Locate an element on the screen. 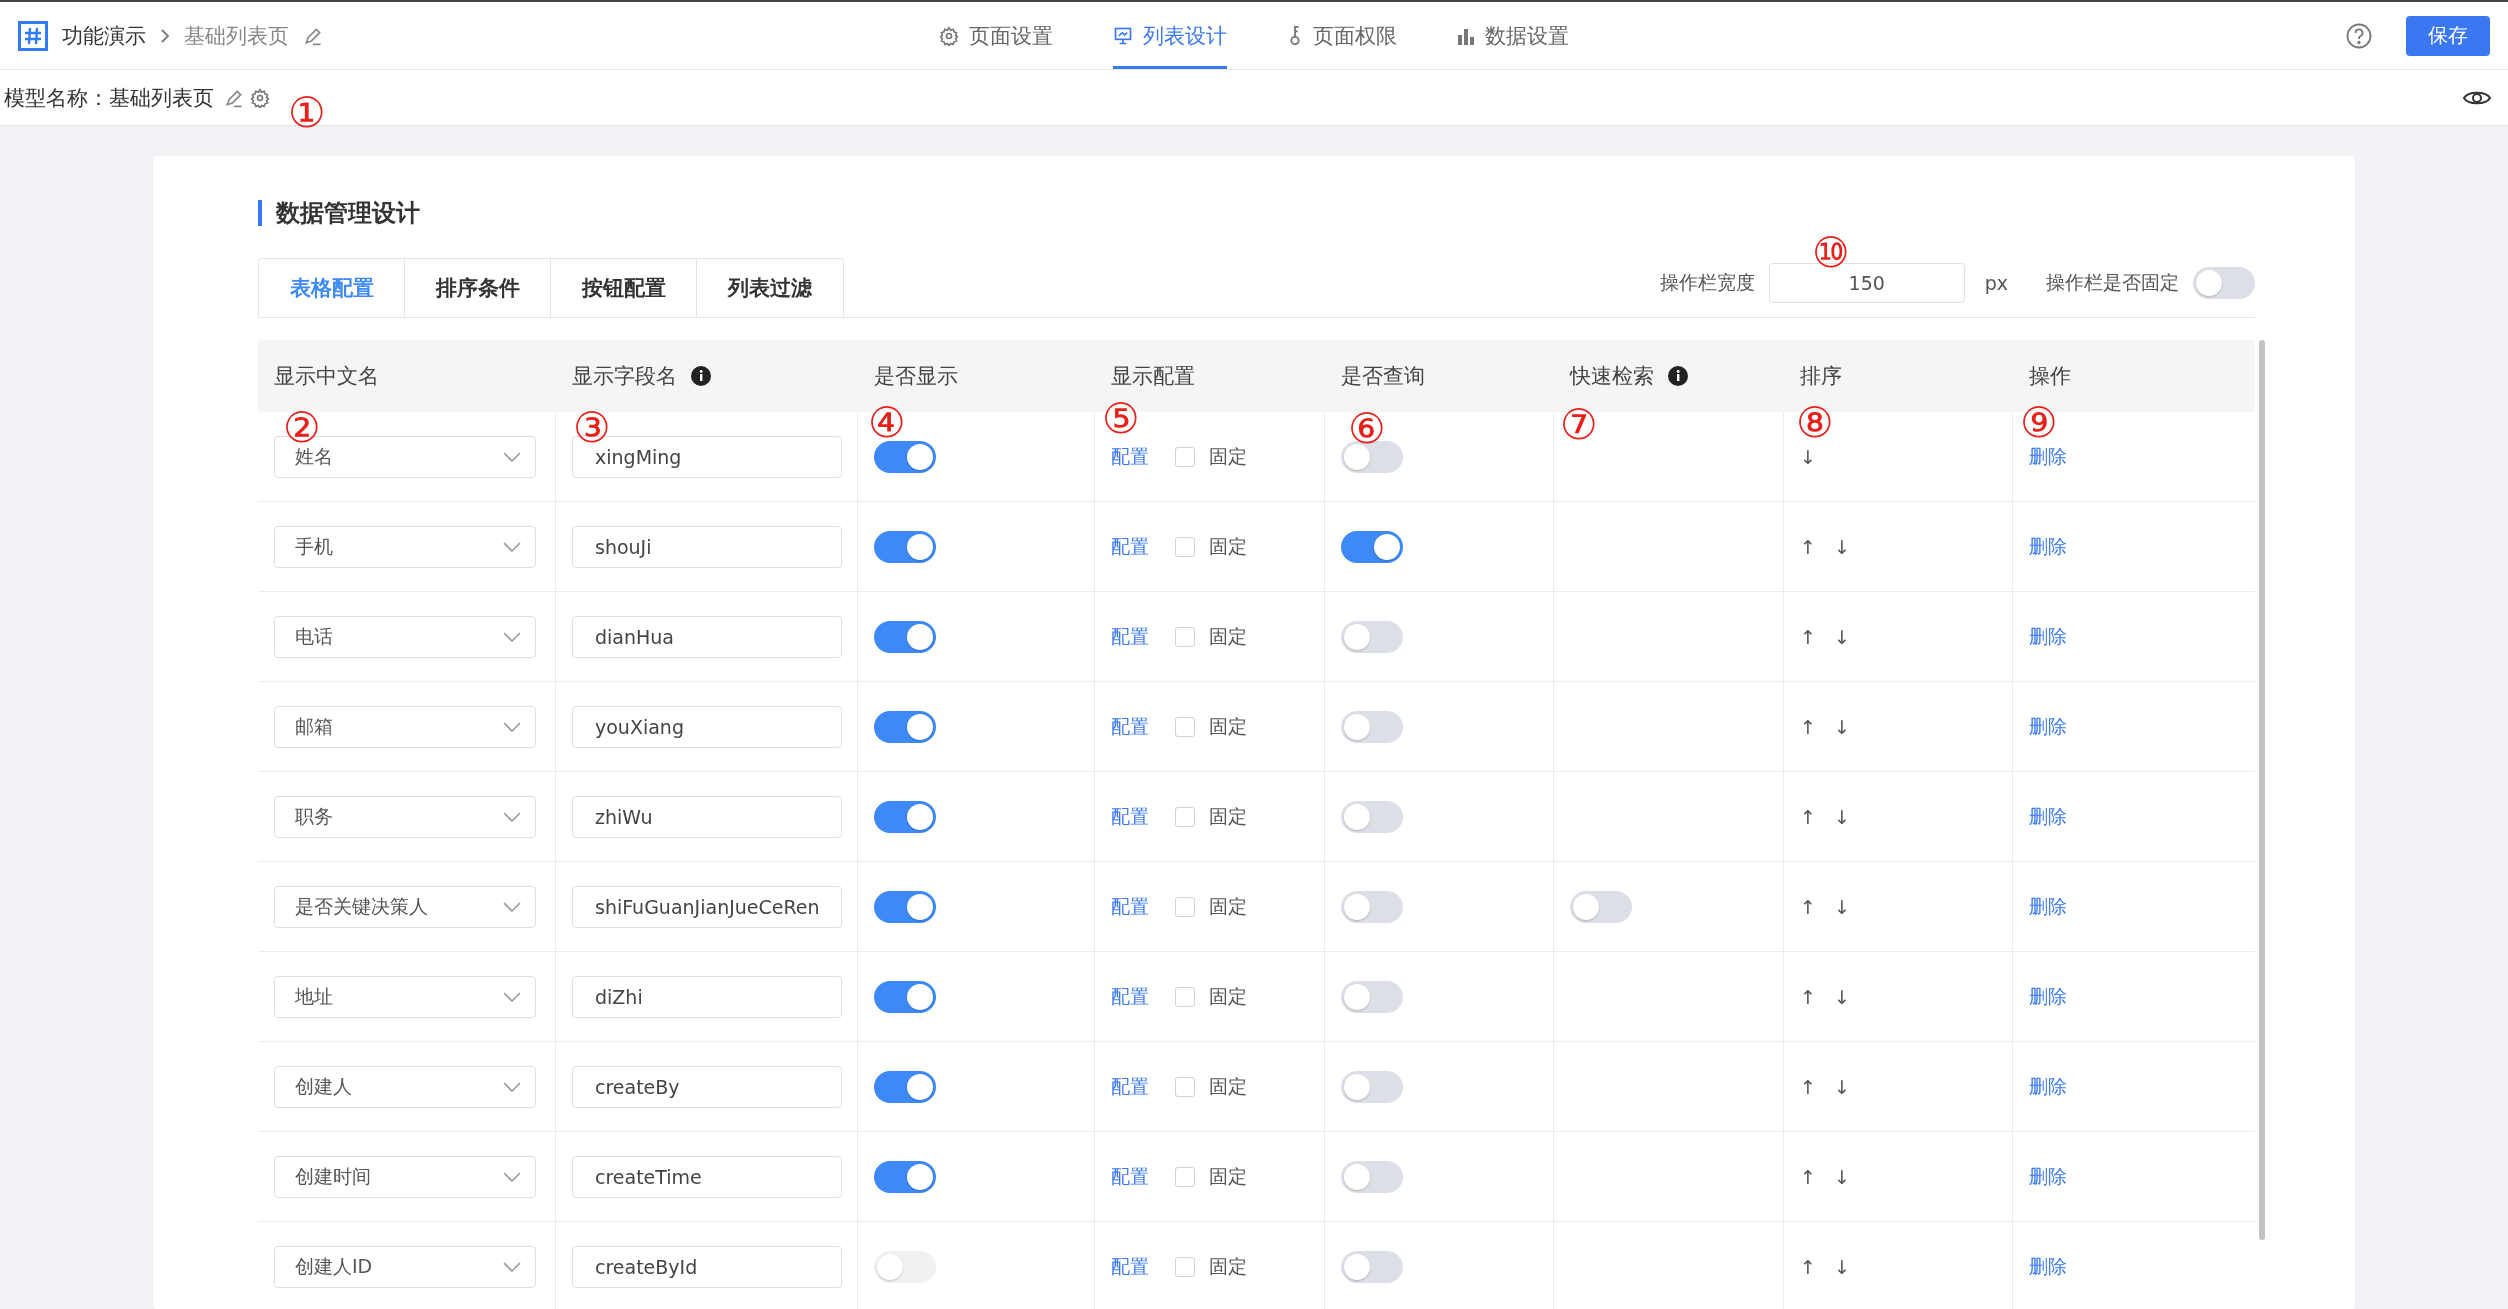  name-select: 职务 is located at coordinates (405, 816).